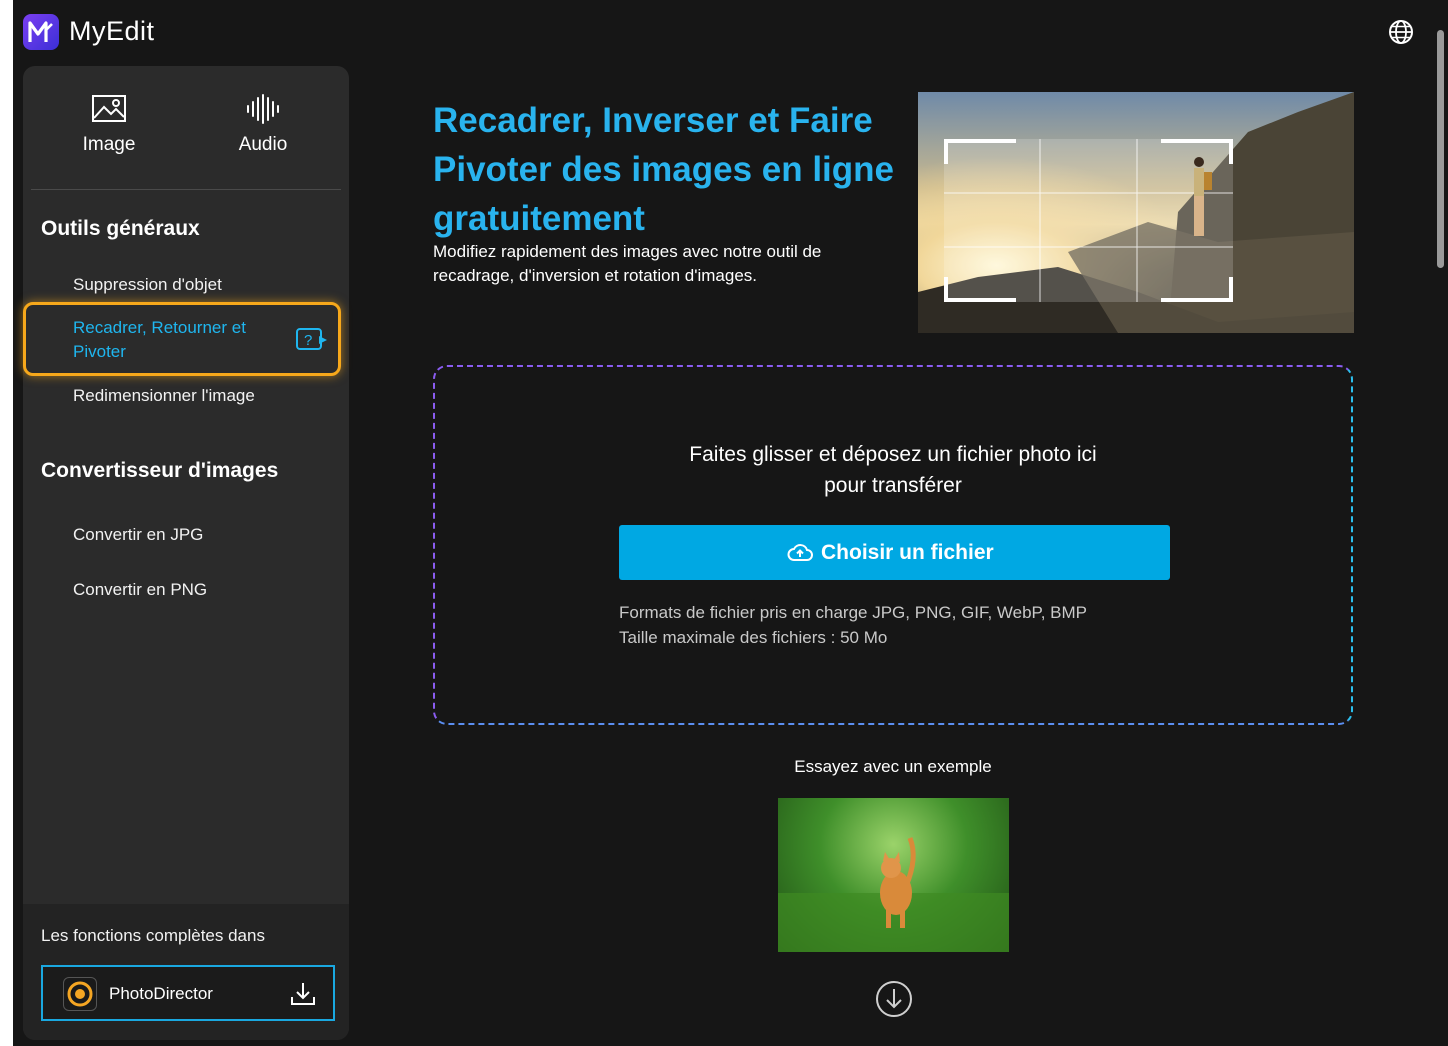 The height and width of the screenshot is (1046, 1448). Describe the element at coordinates (263, 125) in the screenshot. I see `mode-tab-audio: Audio` at that location.